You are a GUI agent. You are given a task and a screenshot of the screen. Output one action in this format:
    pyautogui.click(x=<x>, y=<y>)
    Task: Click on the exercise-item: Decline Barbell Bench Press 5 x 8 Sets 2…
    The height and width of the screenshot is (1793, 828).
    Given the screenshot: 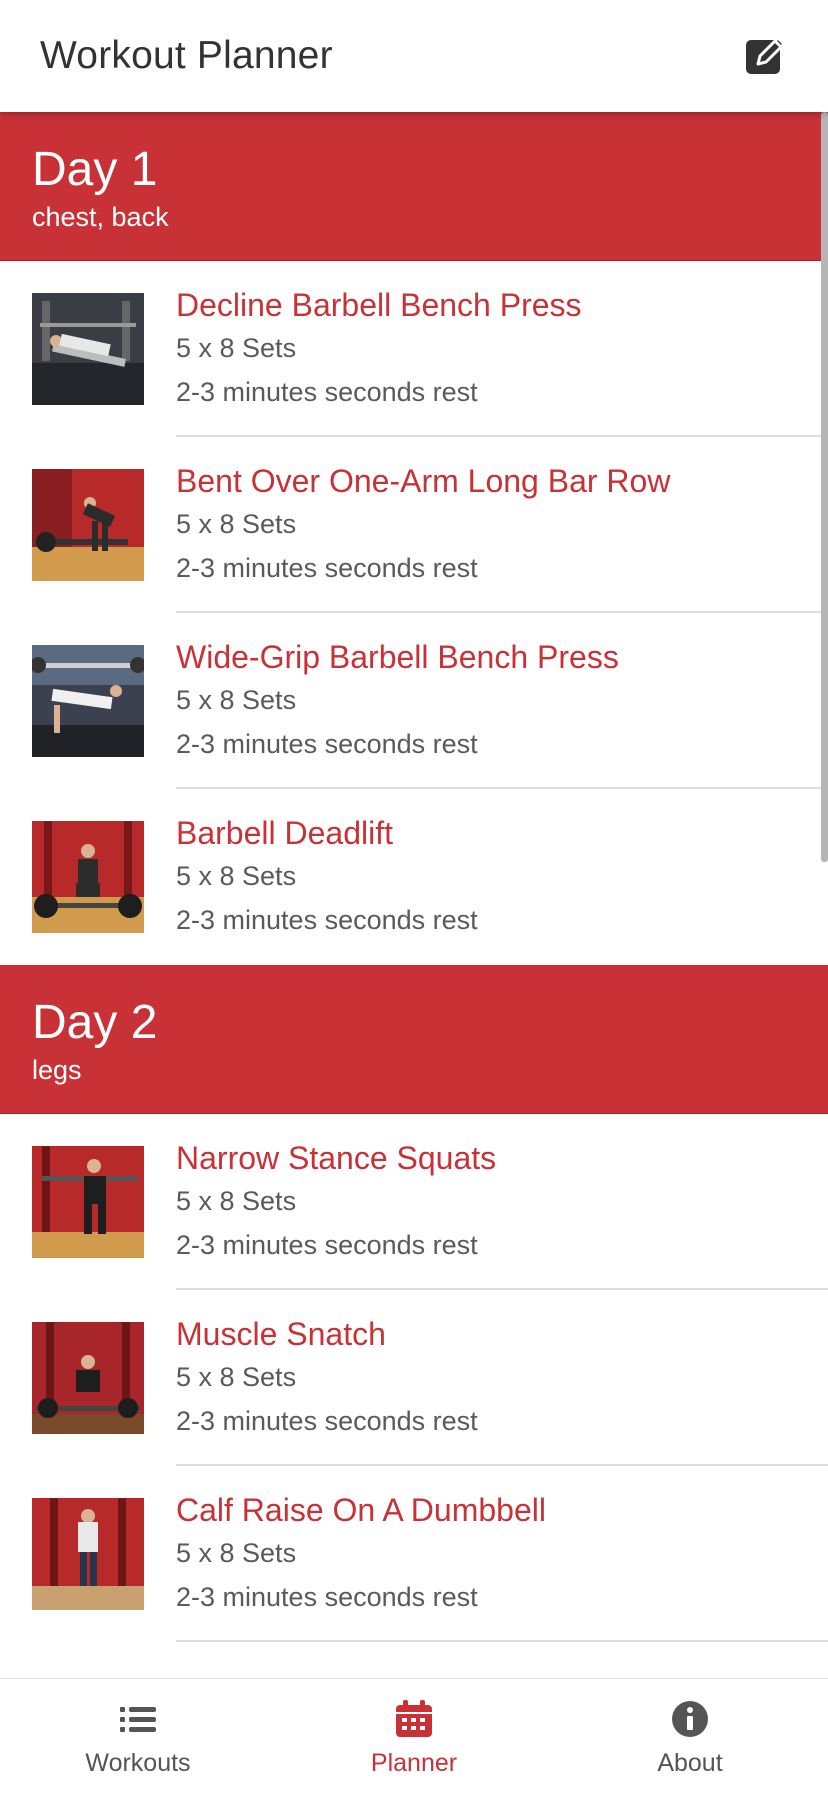 What is the action you would take?
    pyautogui.click(x=414, y=349)
    